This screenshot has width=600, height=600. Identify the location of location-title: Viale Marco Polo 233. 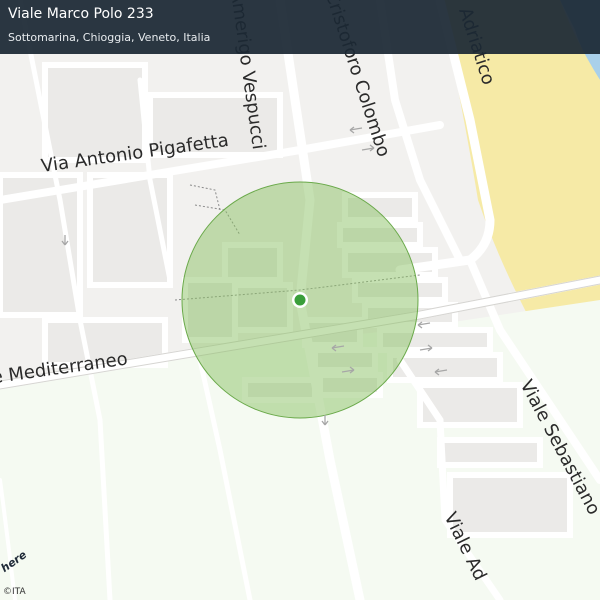
(81, 14).